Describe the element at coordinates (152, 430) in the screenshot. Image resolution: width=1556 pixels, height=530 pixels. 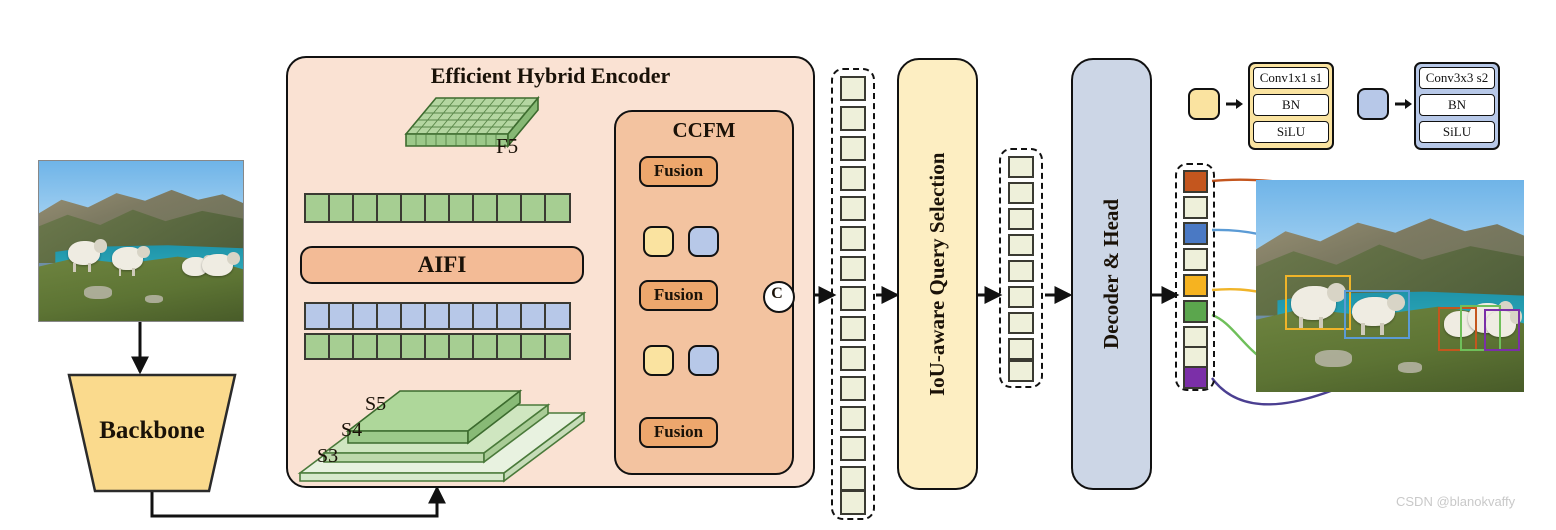
I see `backbone-label: Backbone` at that location.